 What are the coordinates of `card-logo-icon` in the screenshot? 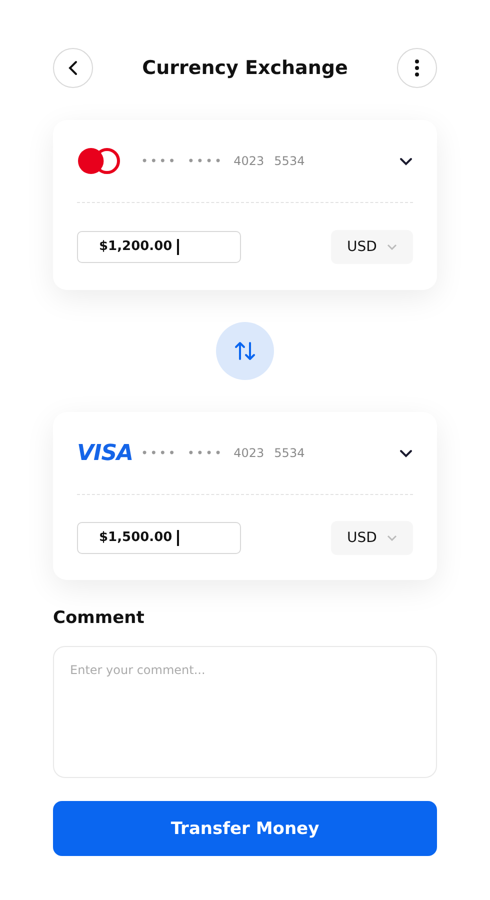 It's located at (99, 161).